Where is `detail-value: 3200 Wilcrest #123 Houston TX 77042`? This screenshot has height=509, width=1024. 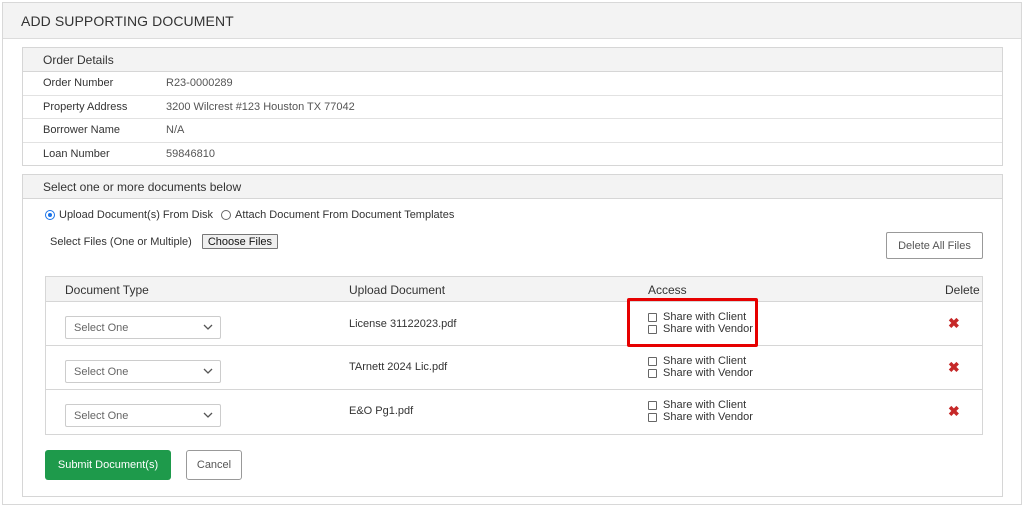 detail-value: 3200 Wilcrest #123 Houston TX 77042 is located at coordinates (260, 106).